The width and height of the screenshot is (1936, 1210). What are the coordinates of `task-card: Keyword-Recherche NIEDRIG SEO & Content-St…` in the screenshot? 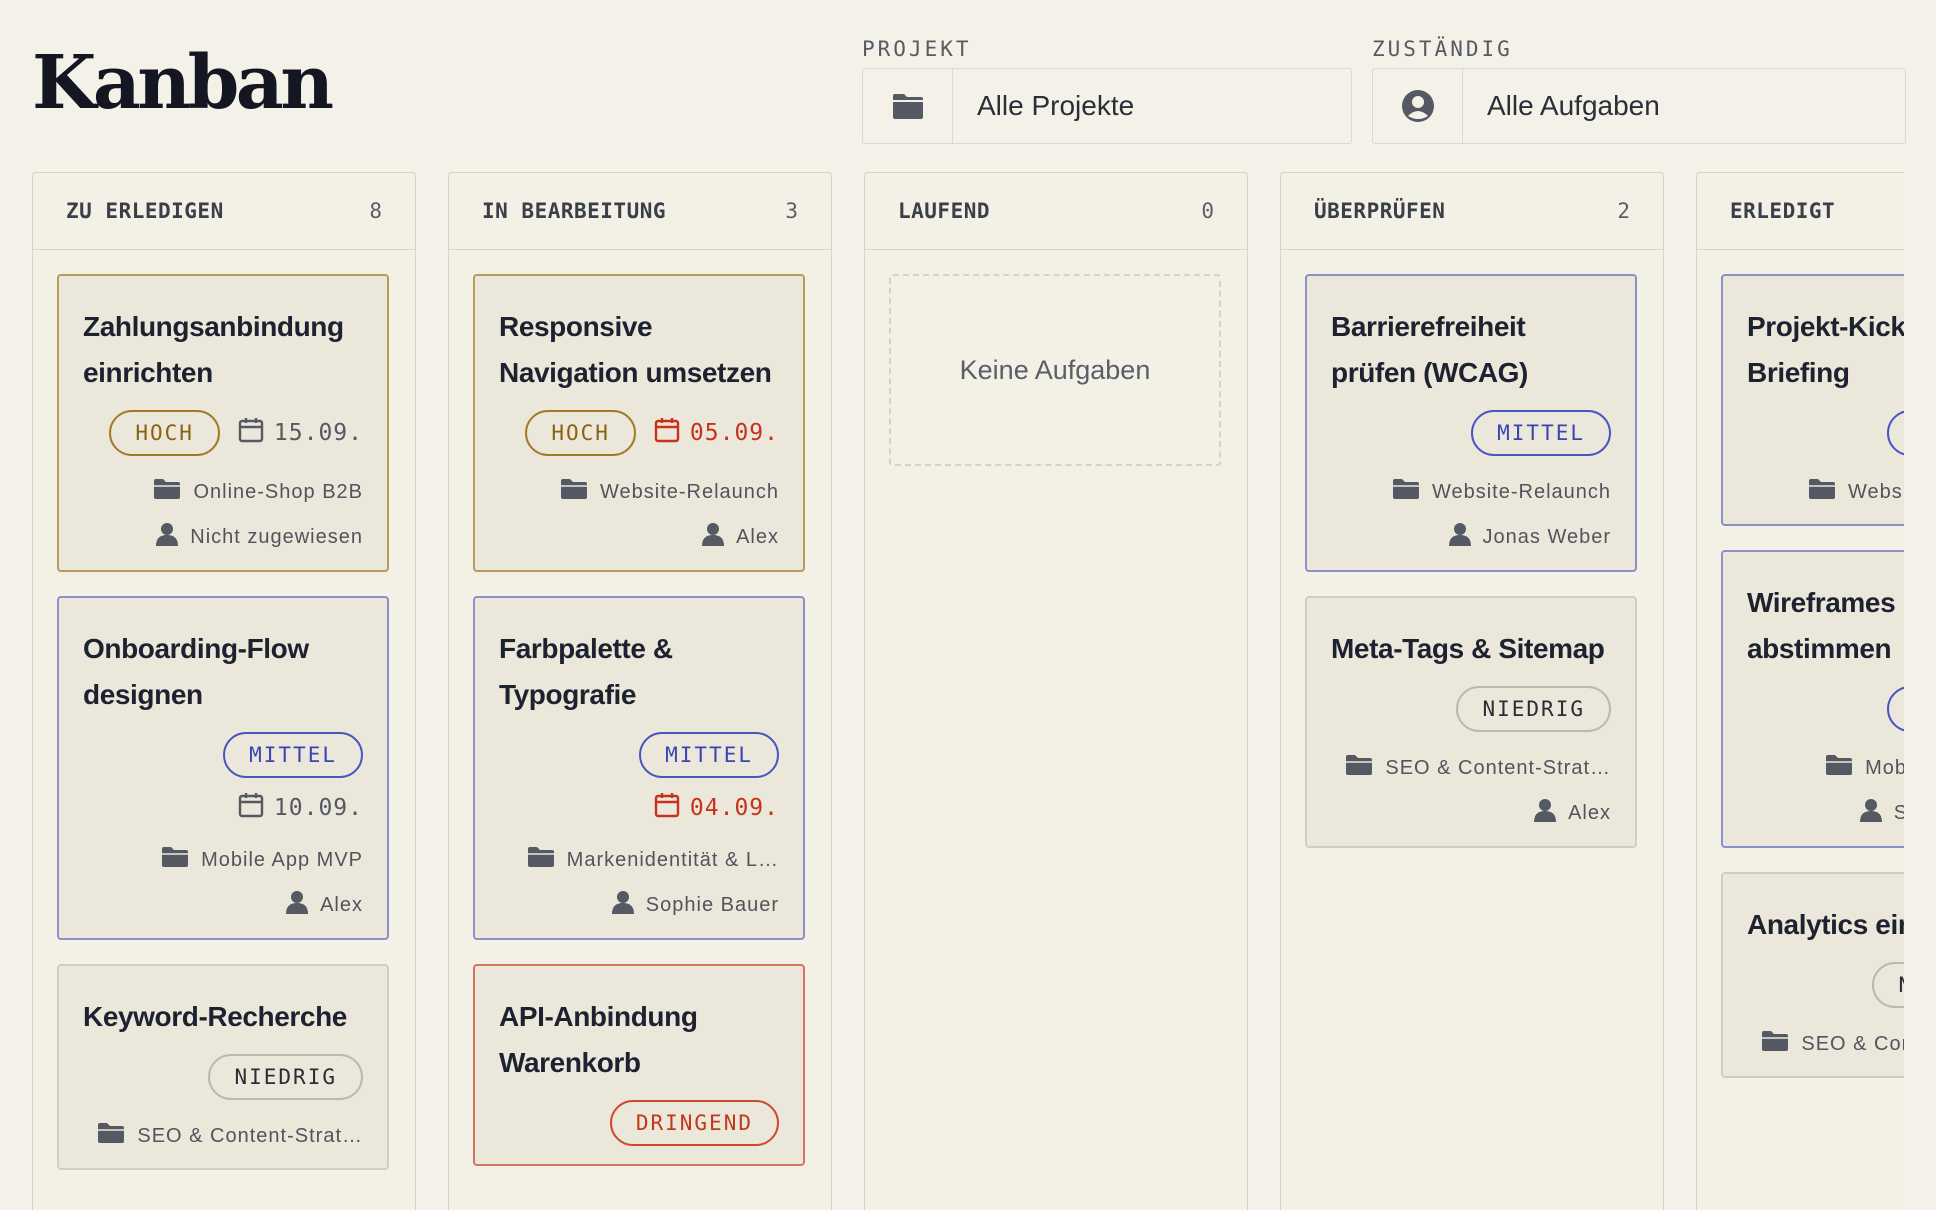 It's located at (223, 1067).